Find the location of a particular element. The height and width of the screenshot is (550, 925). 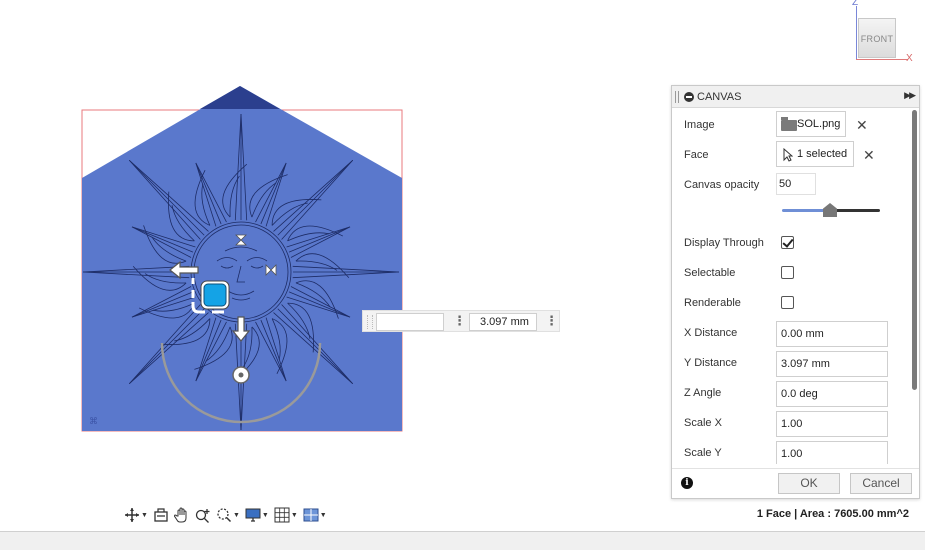

grid-icon is located at coordinates (282, 515).